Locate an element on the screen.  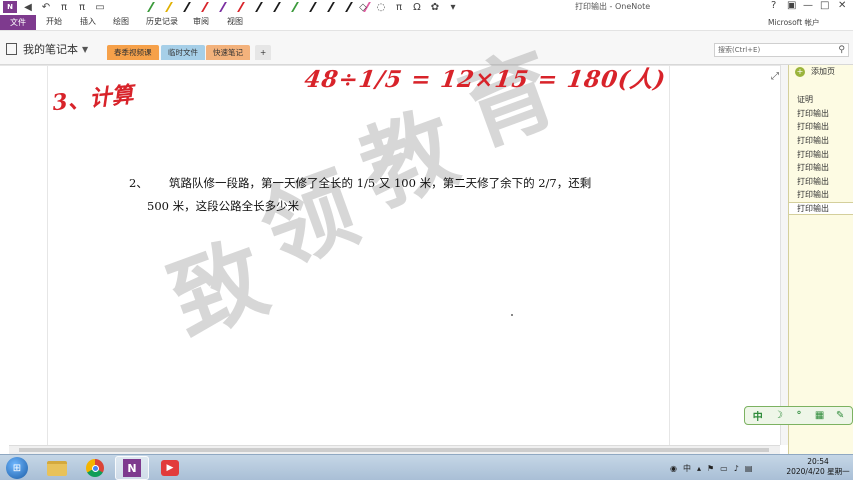
horizontal-scrollbar is located at coordinates (394, 449).